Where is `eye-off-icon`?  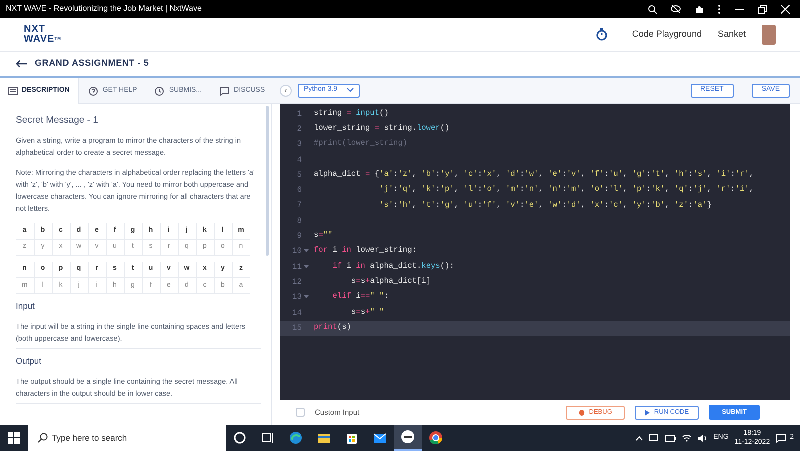 eye-off-icon is located at coordinates (676, 9).